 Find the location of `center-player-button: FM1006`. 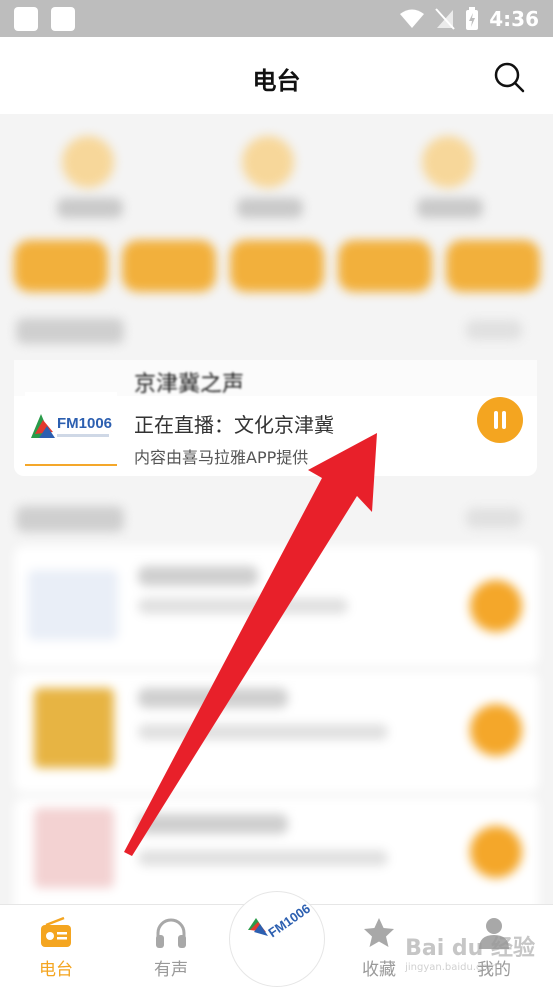

center-player-button: FM1006 is located at coordinates (277, 939).